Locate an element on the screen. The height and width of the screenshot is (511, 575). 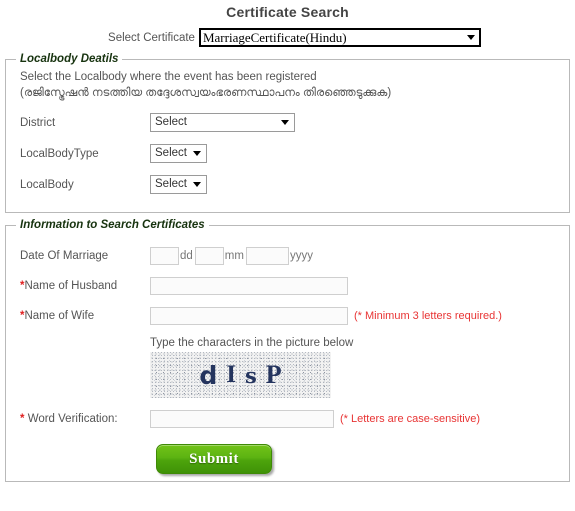
localbodytype-select: Select is located at coordinates (178, 153).